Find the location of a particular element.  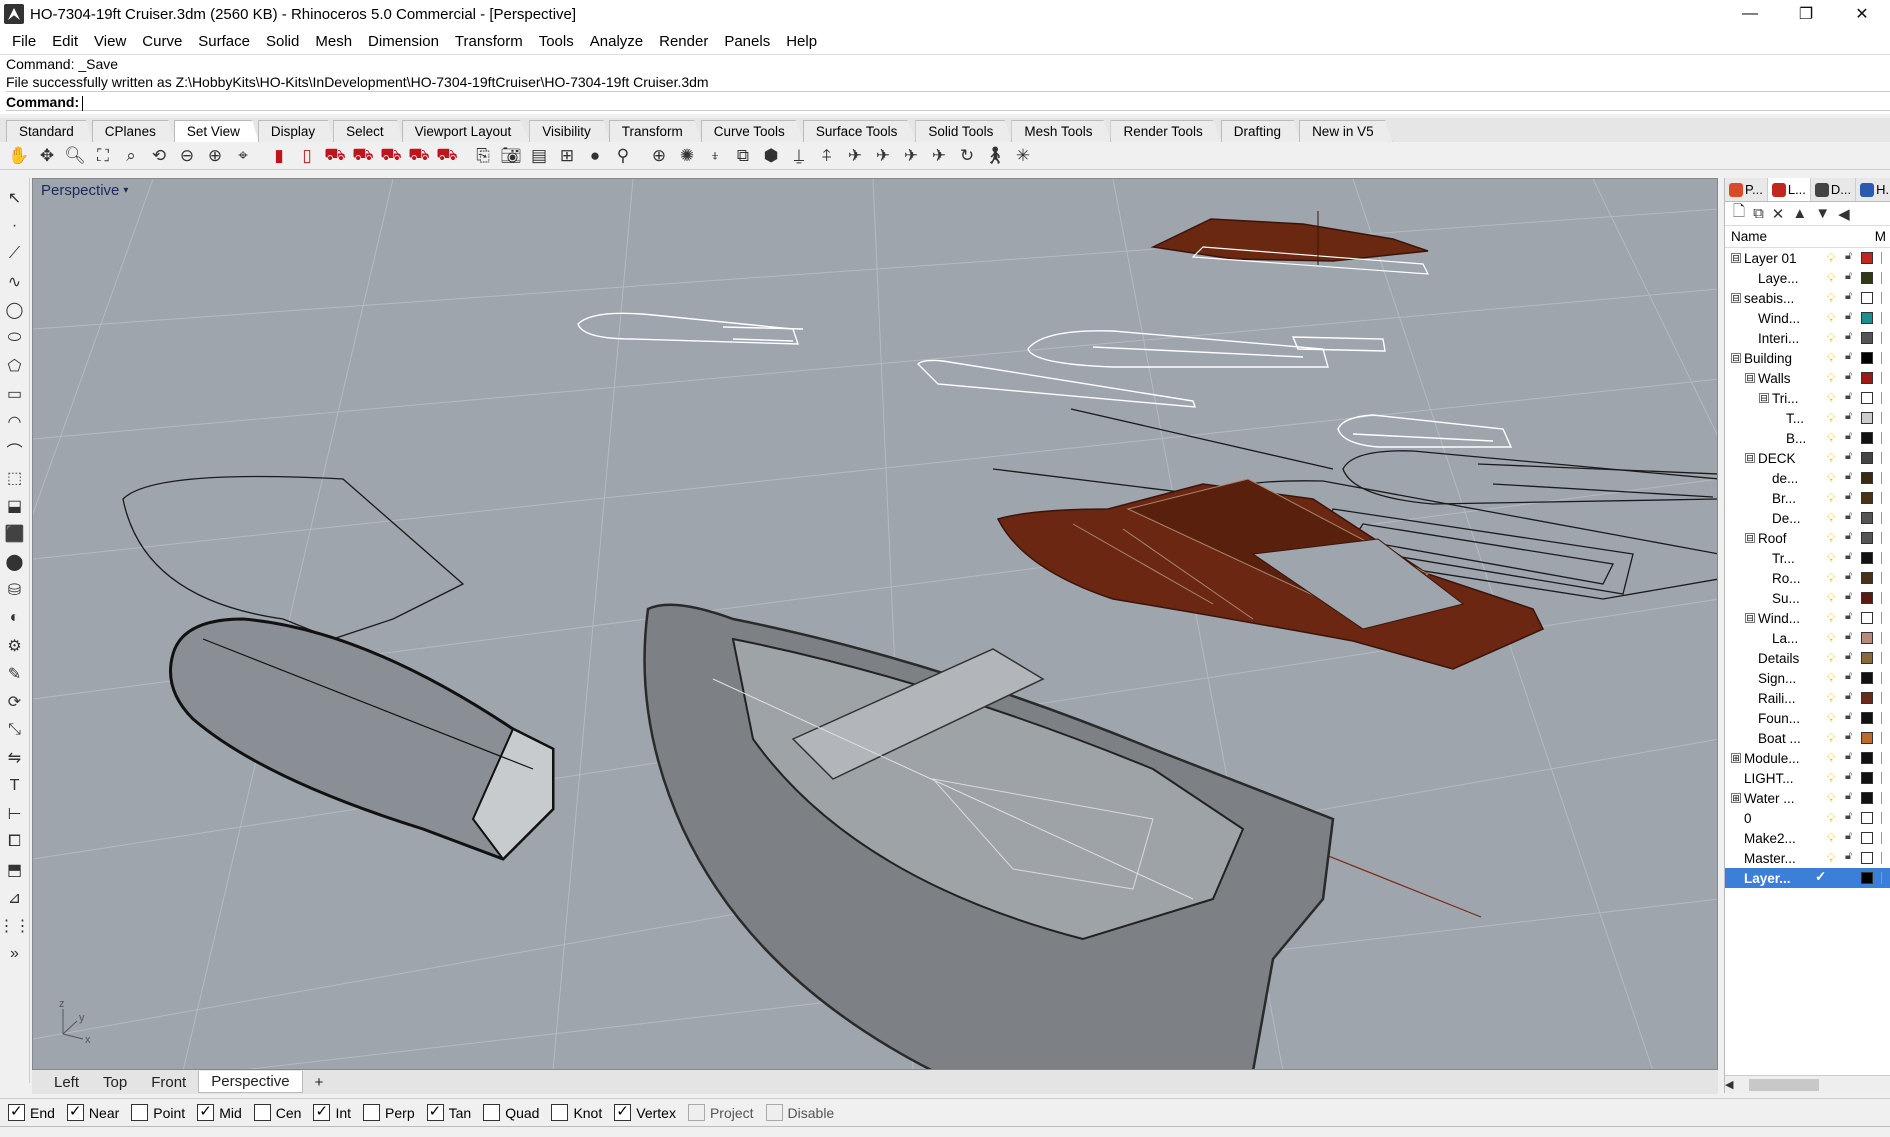

rhino-app-icon is located at coordinates (14, 14).